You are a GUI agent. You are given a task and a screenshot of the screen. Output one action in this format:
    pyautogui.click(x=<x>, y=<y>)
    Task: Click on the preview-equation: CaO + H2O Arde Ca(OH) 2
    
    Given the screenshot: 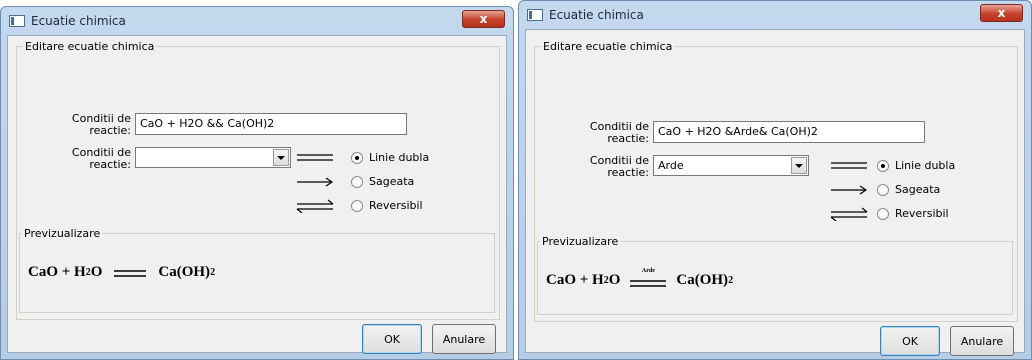 What is the action you would take?
    pyautogui.click(x=639, y=280)
    